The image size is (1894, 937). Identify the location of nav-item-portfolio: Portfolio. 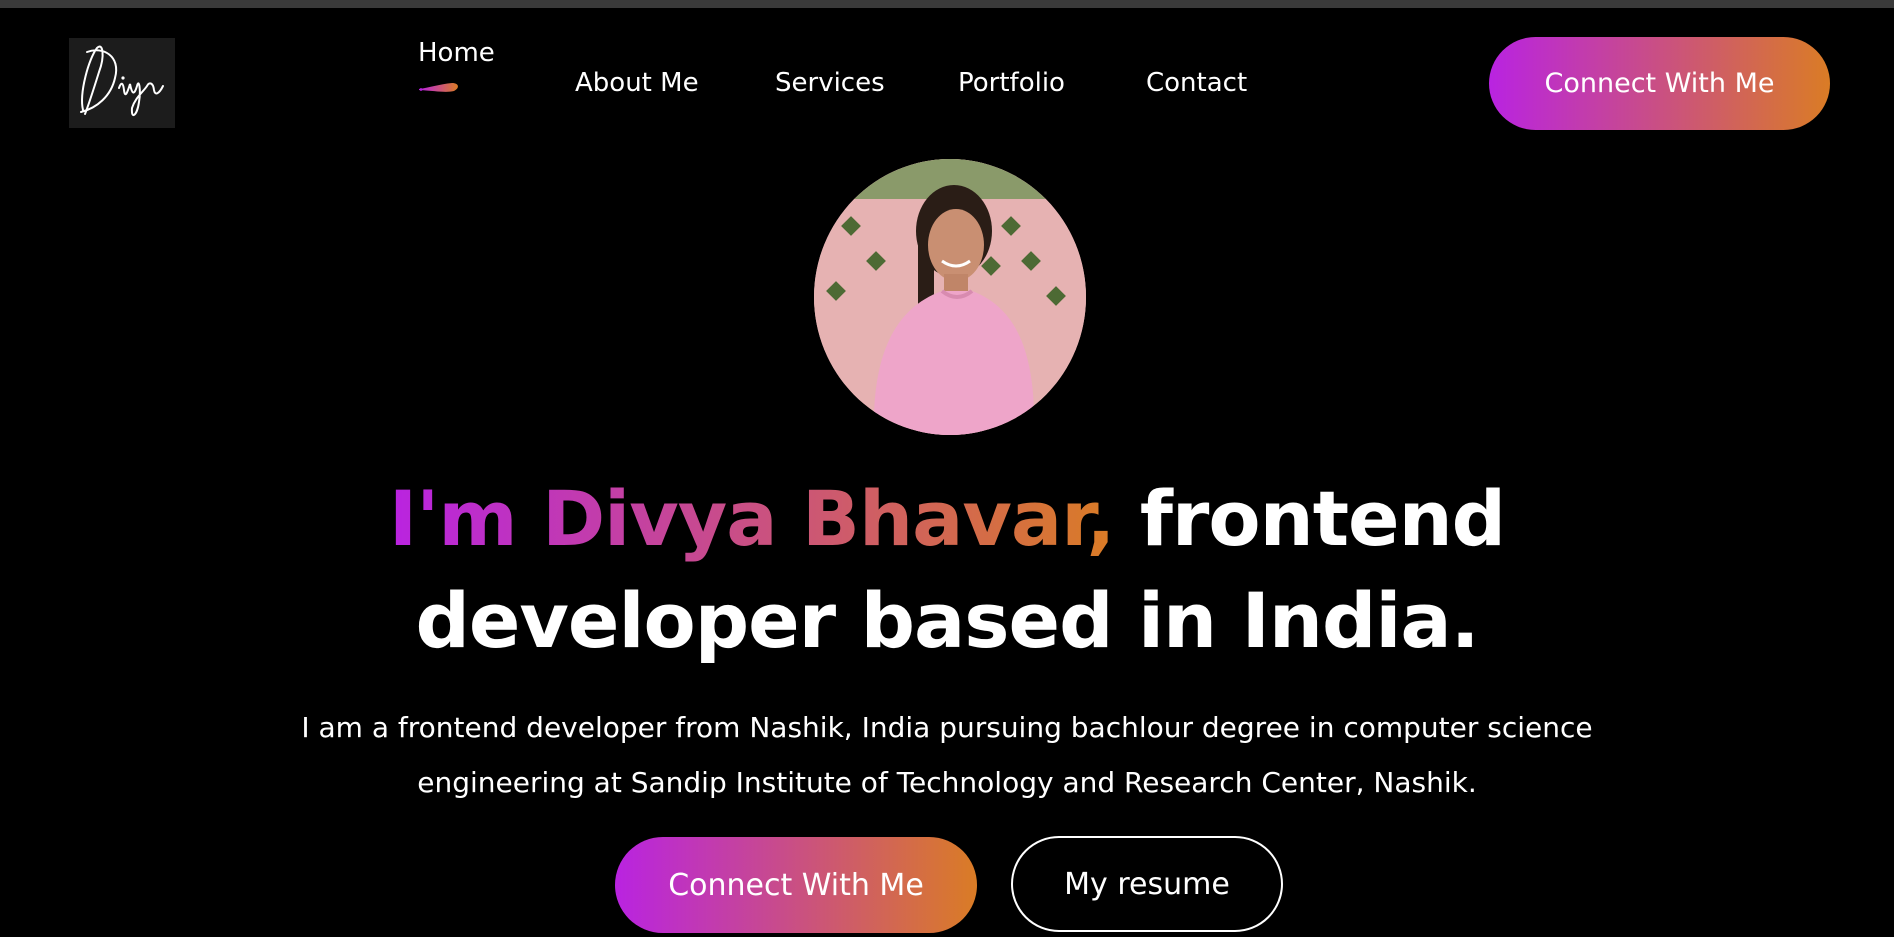
(1011, 83).